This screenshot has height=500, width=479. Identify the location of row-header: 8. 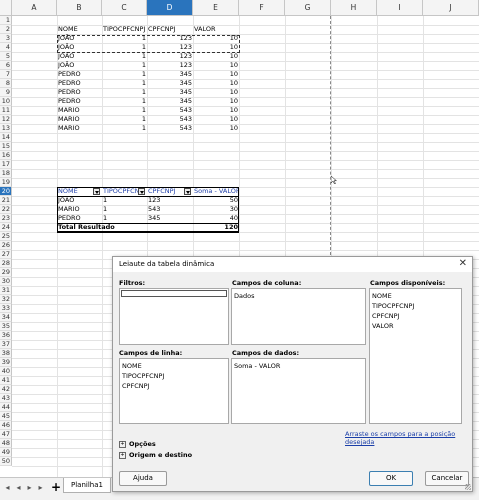
(6, 83).